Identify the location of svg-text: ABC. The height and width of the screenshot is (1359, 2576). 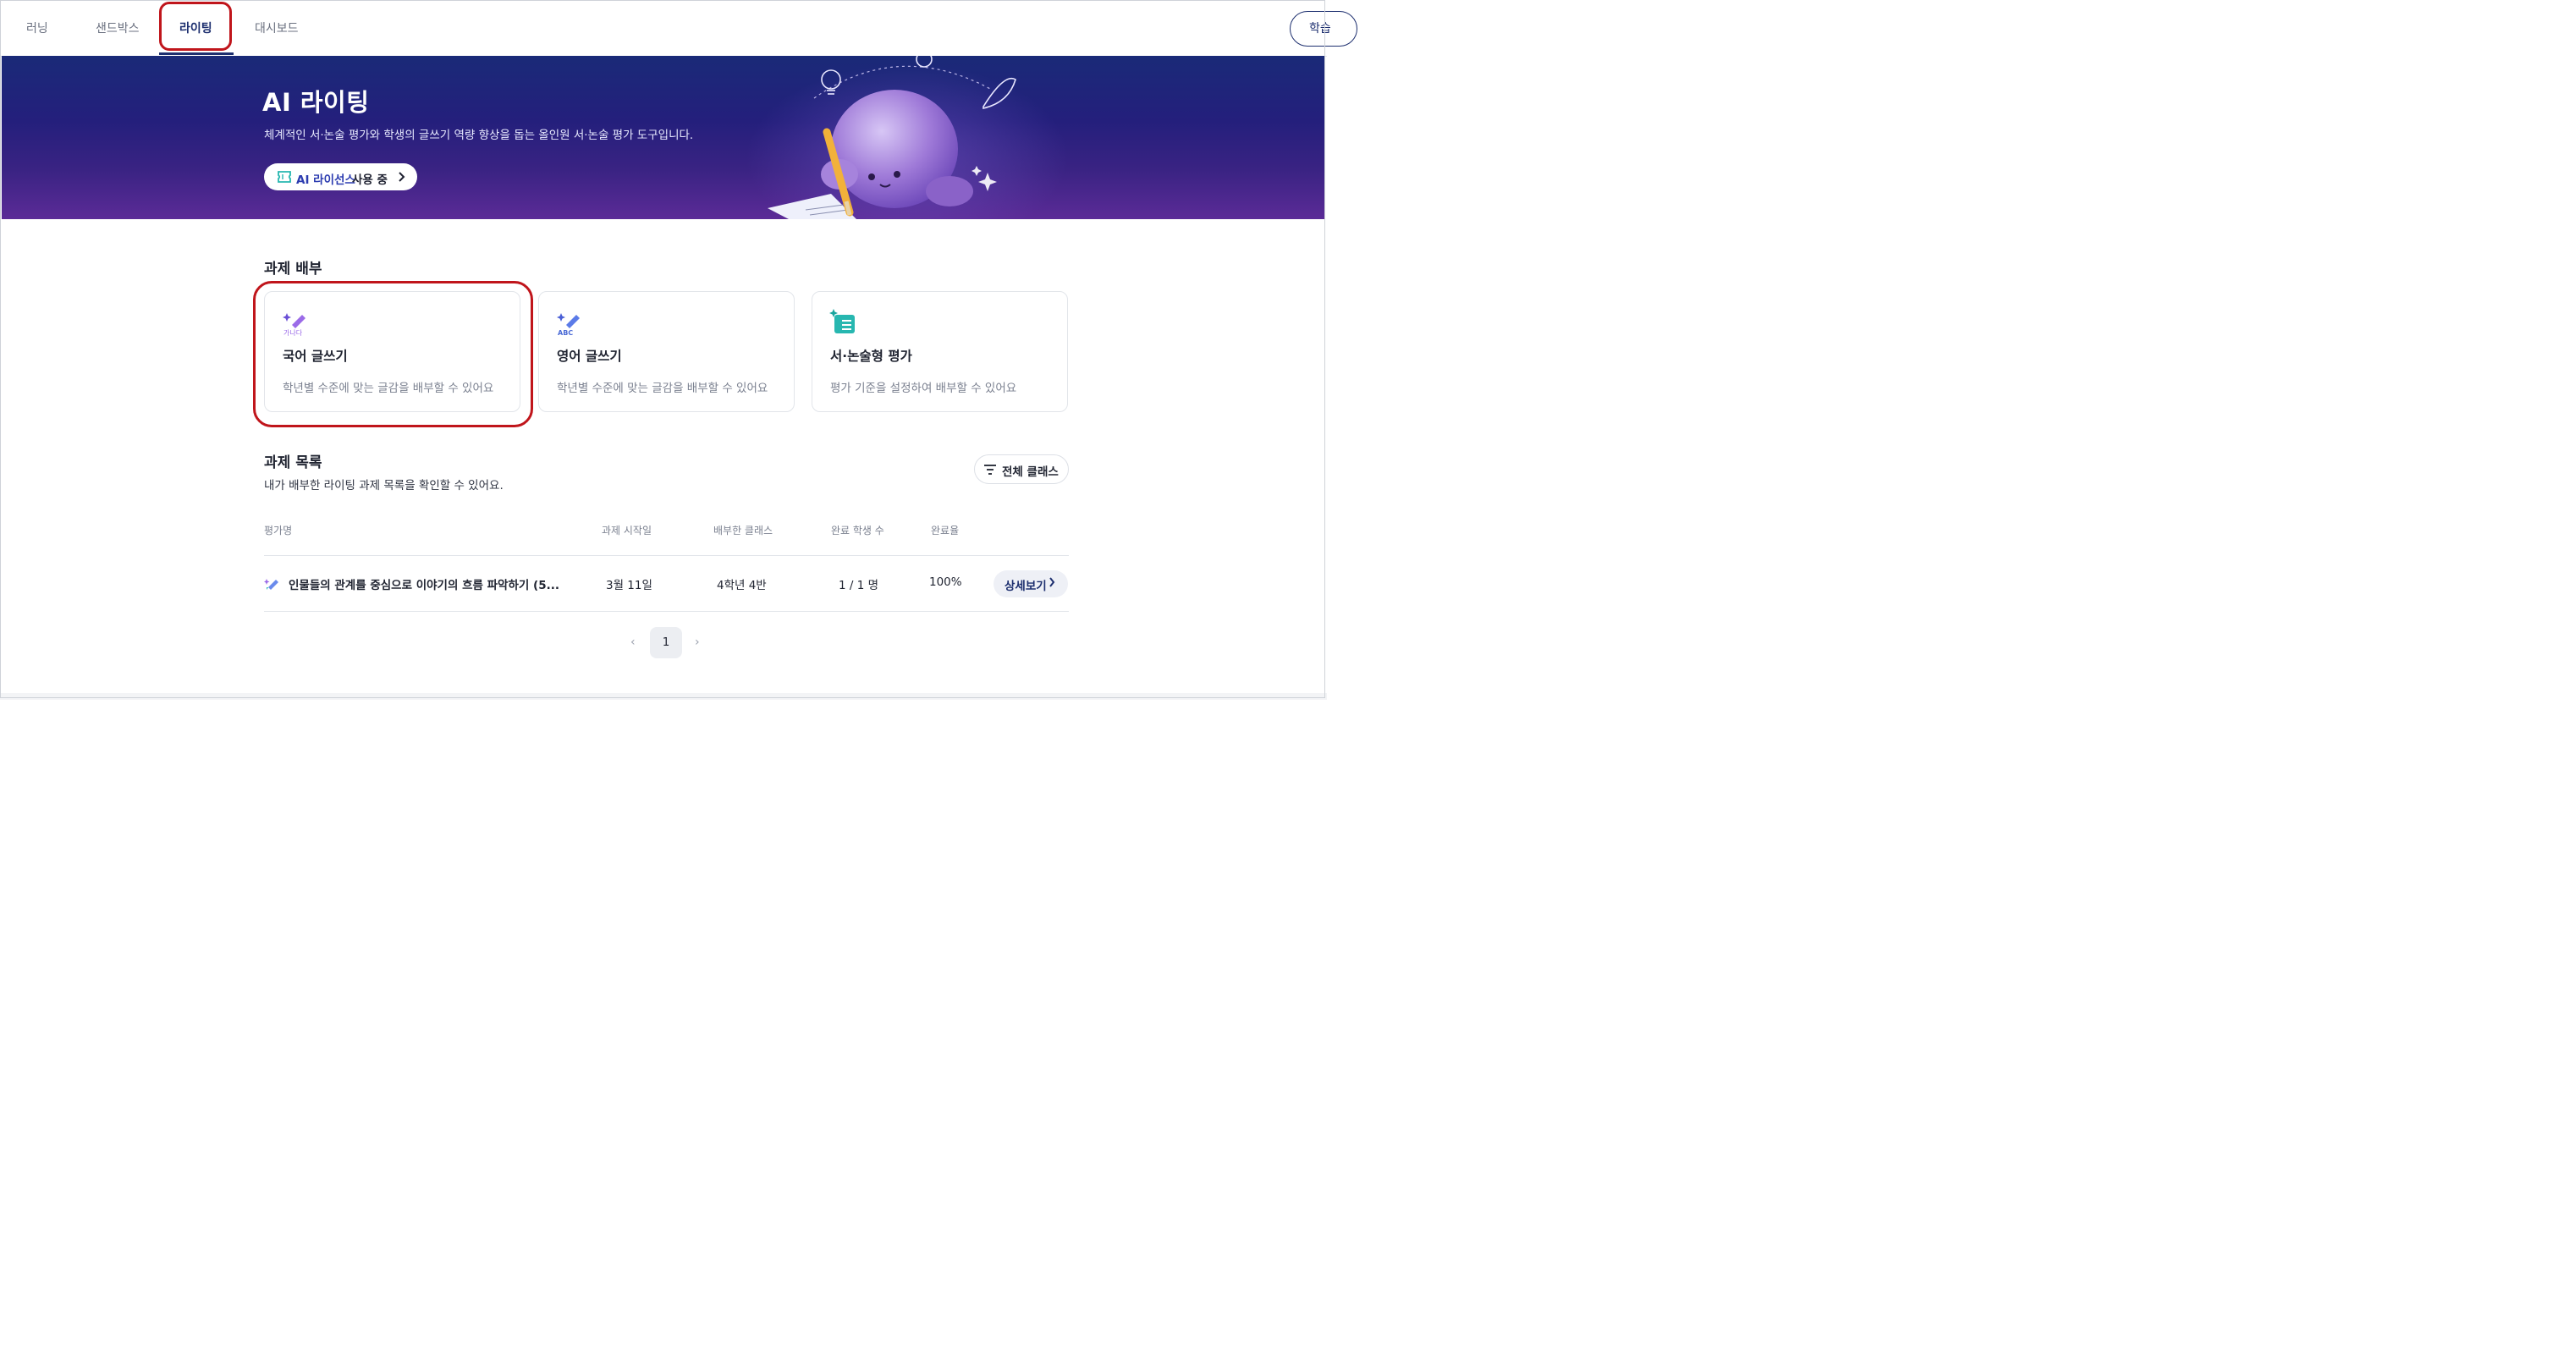
(565, 333).